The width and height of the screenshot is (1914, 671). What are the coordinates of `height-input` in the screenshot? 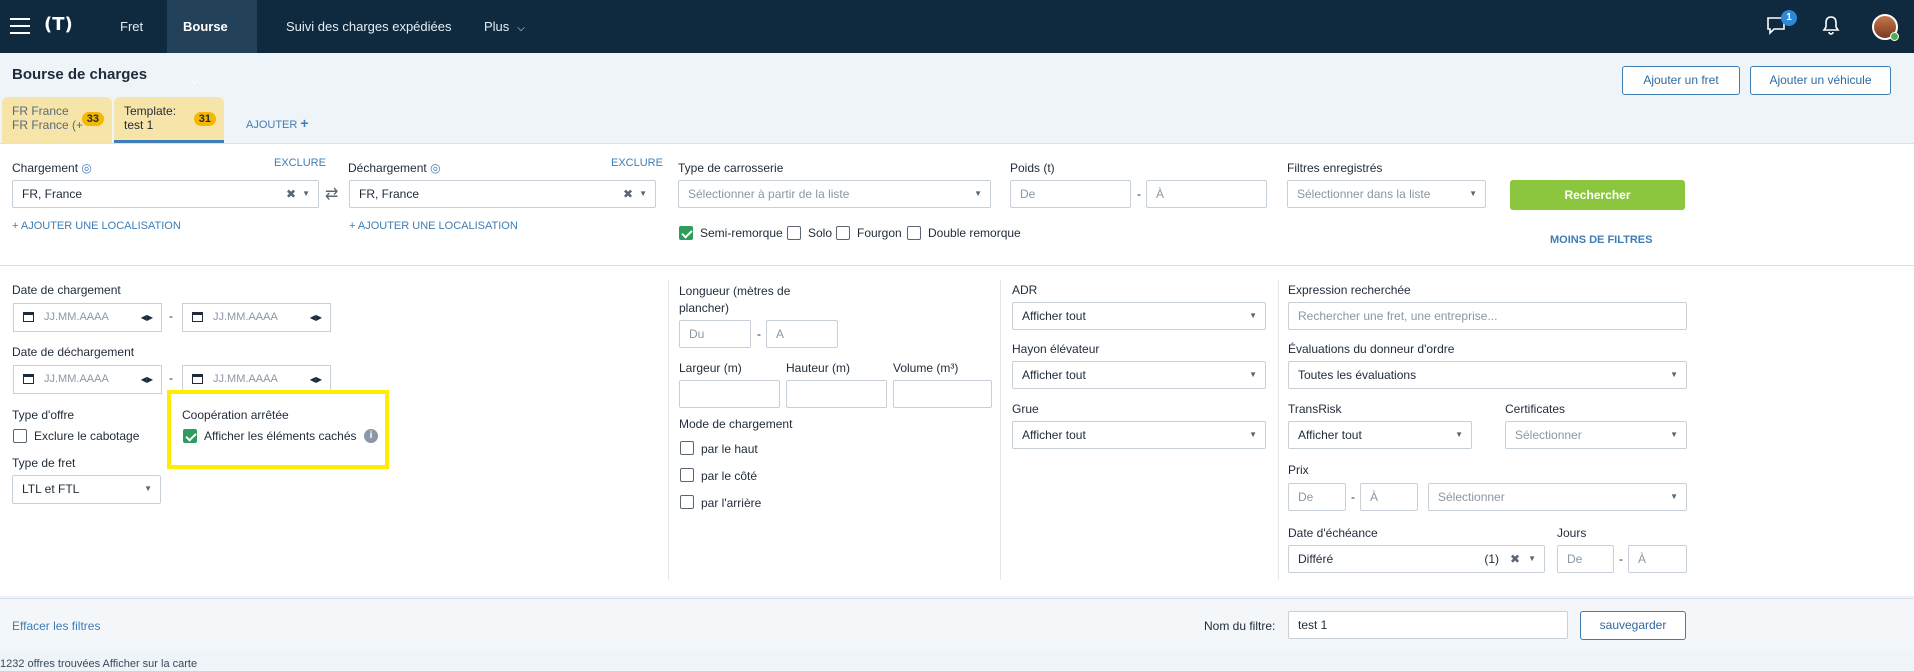 It's located at (836, 394).